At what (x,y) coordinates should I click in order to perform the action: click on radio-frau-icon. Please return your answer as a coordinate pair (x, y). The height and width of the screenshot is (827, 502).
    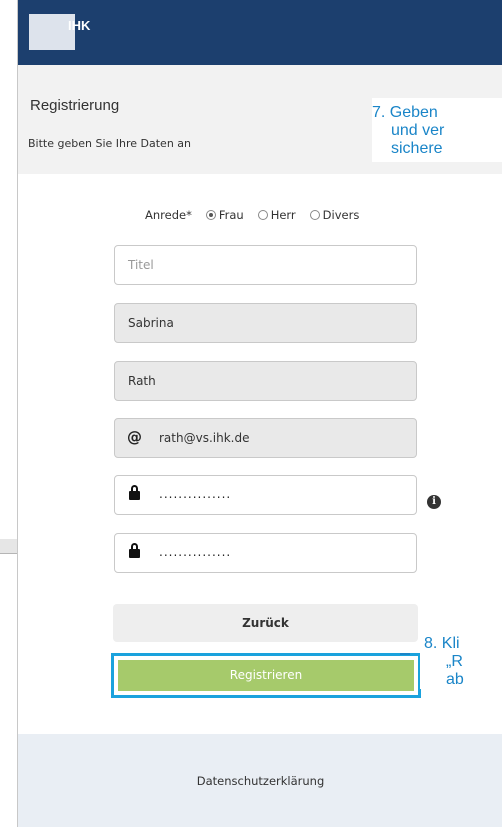
    Looking at the image, I should click on (210, 215).